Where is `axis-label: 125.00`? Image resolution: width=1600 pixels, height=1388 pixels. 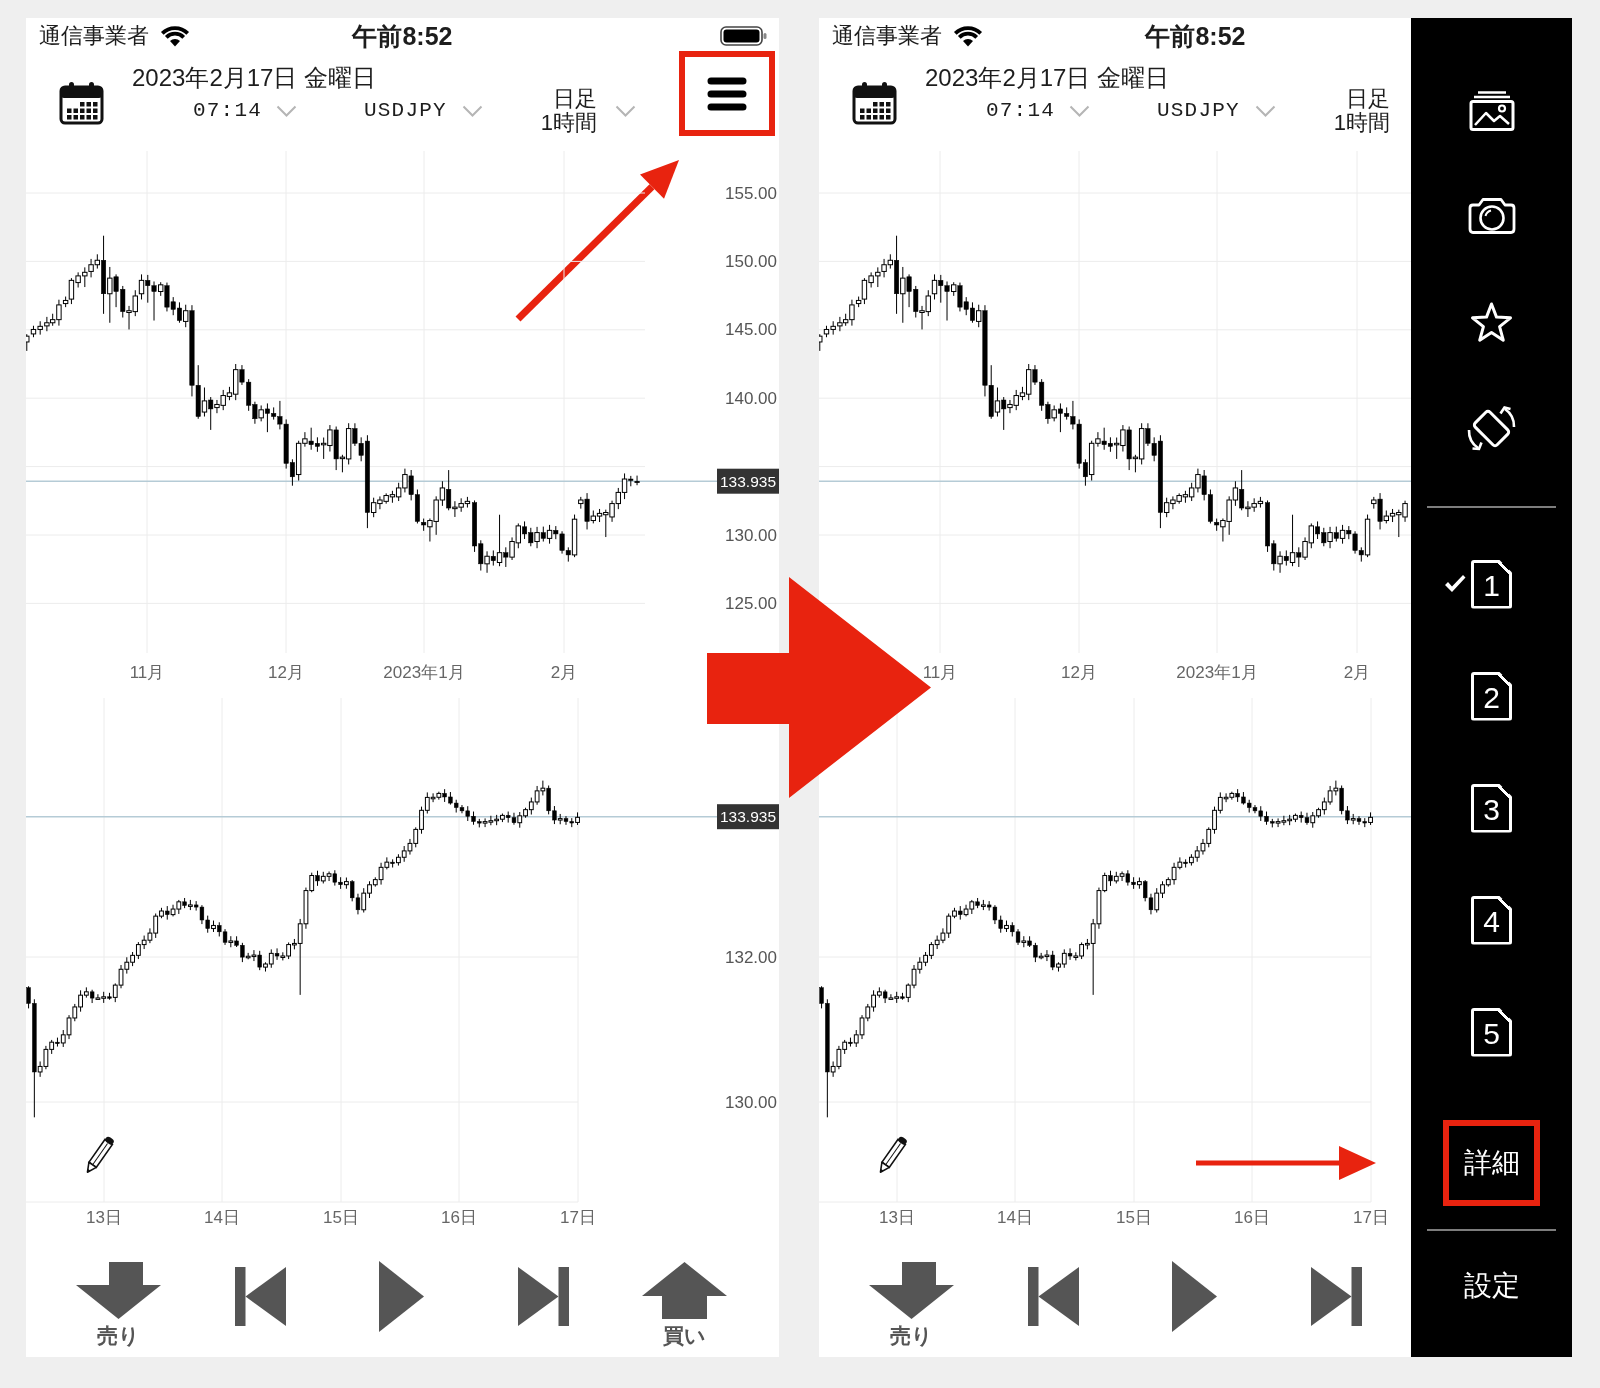 axis-label: 125.00 is located at coordinates (751, 603).